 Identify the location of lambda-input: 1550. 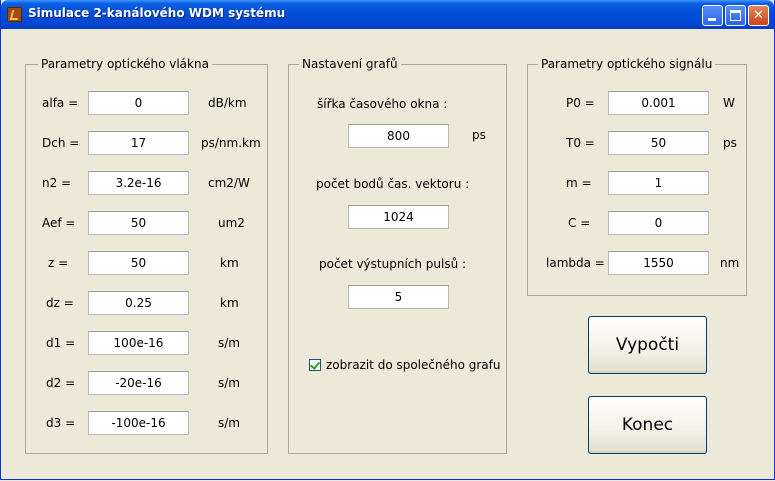
(658, 263).